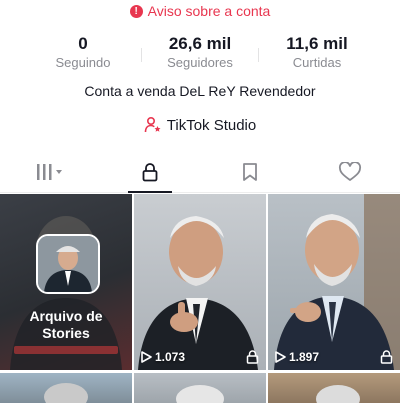 The width and height of the screenshot is (400, 403). Describe the element at coordinates (83, 62) in the screenshot. I see `following-label: Seguindo` at that location.